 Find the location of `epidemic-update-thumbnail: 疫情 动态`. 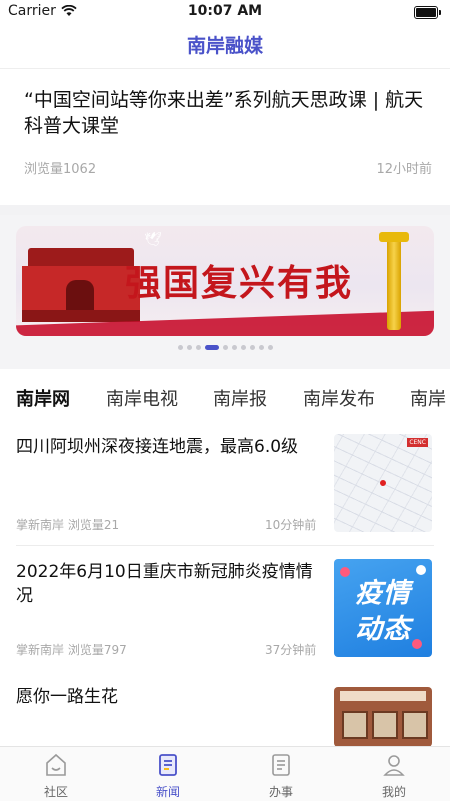

epidemic-update-thumbnail: 疫情 动态 is located at coordinates (383, 608).